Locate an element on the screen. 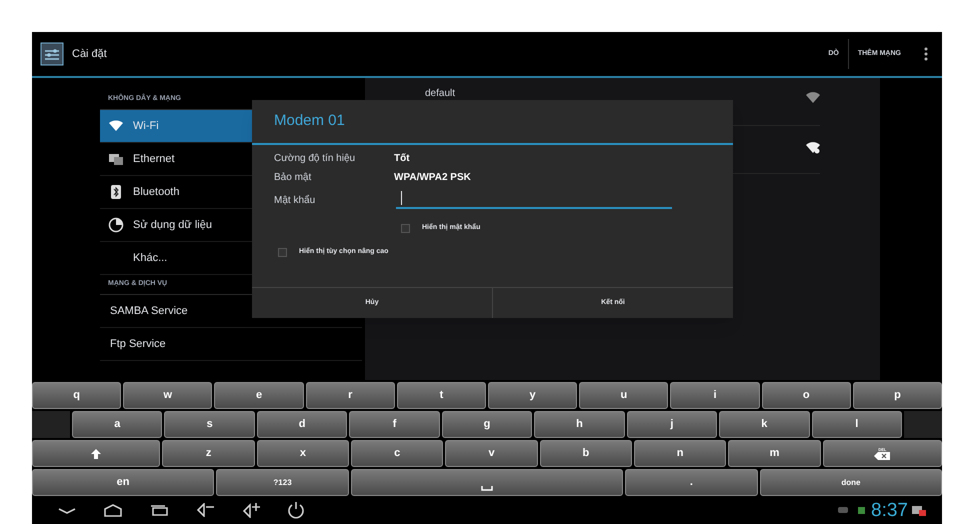 The image size is (964, 524). home-icon is located at coordinates (113, 510).